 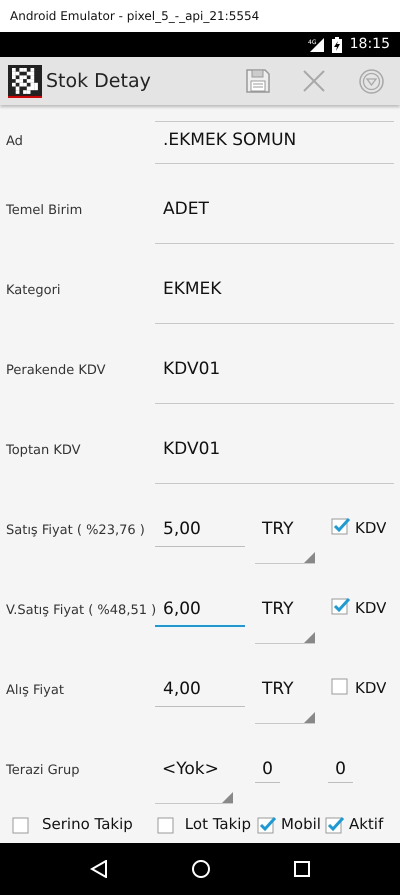 I want to click on app-logo-icon, so click(x=25, y=81).